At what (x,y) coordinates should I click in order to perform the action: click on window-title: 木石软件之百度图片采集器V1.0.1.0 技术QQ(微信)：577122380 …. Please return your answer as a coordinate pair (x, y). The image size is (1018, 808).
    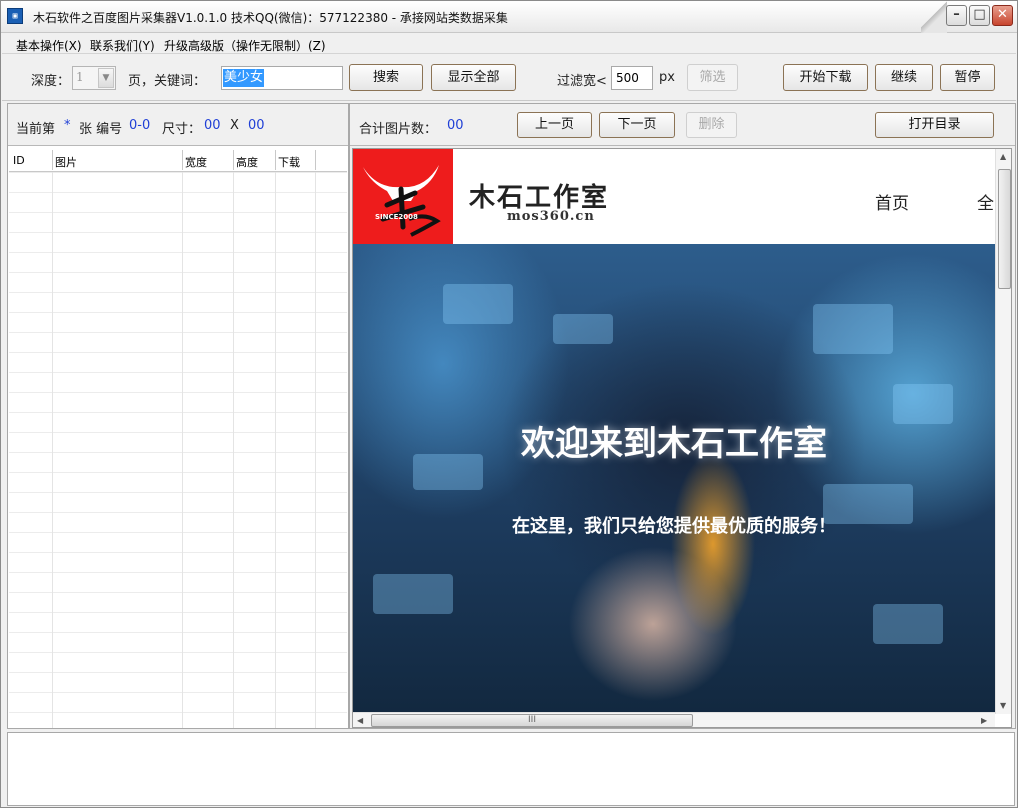
    Looking at the image, I should click on (270, 18).